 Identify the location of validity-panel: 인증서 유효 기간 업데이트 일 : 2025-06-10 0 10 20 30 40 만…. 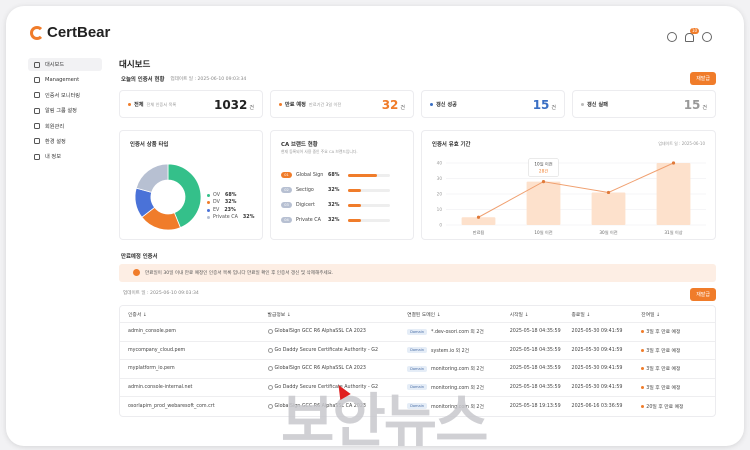
(568, 185).